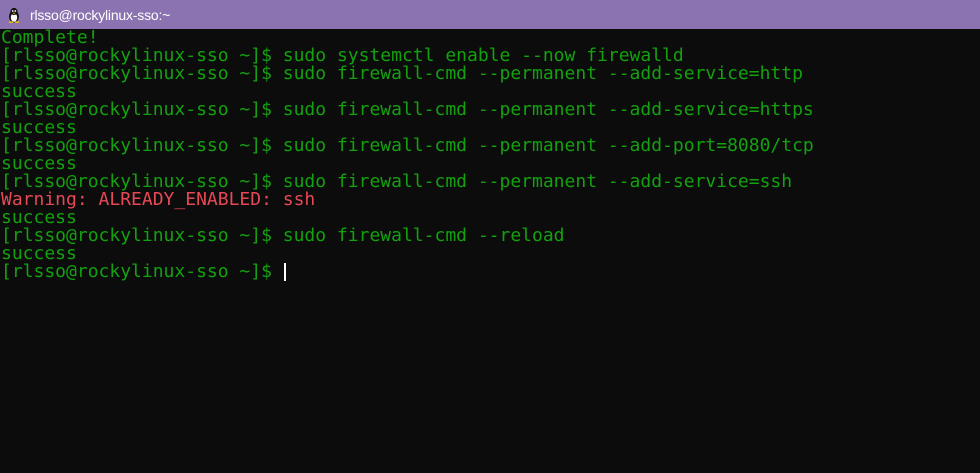 The image size is (980, 473). What do you see at coordinates (158, 199) in the screenshot?
I see `warning-line: Warning: ALREADY_ENABLED: ssh` at bounding box center [158, 199].